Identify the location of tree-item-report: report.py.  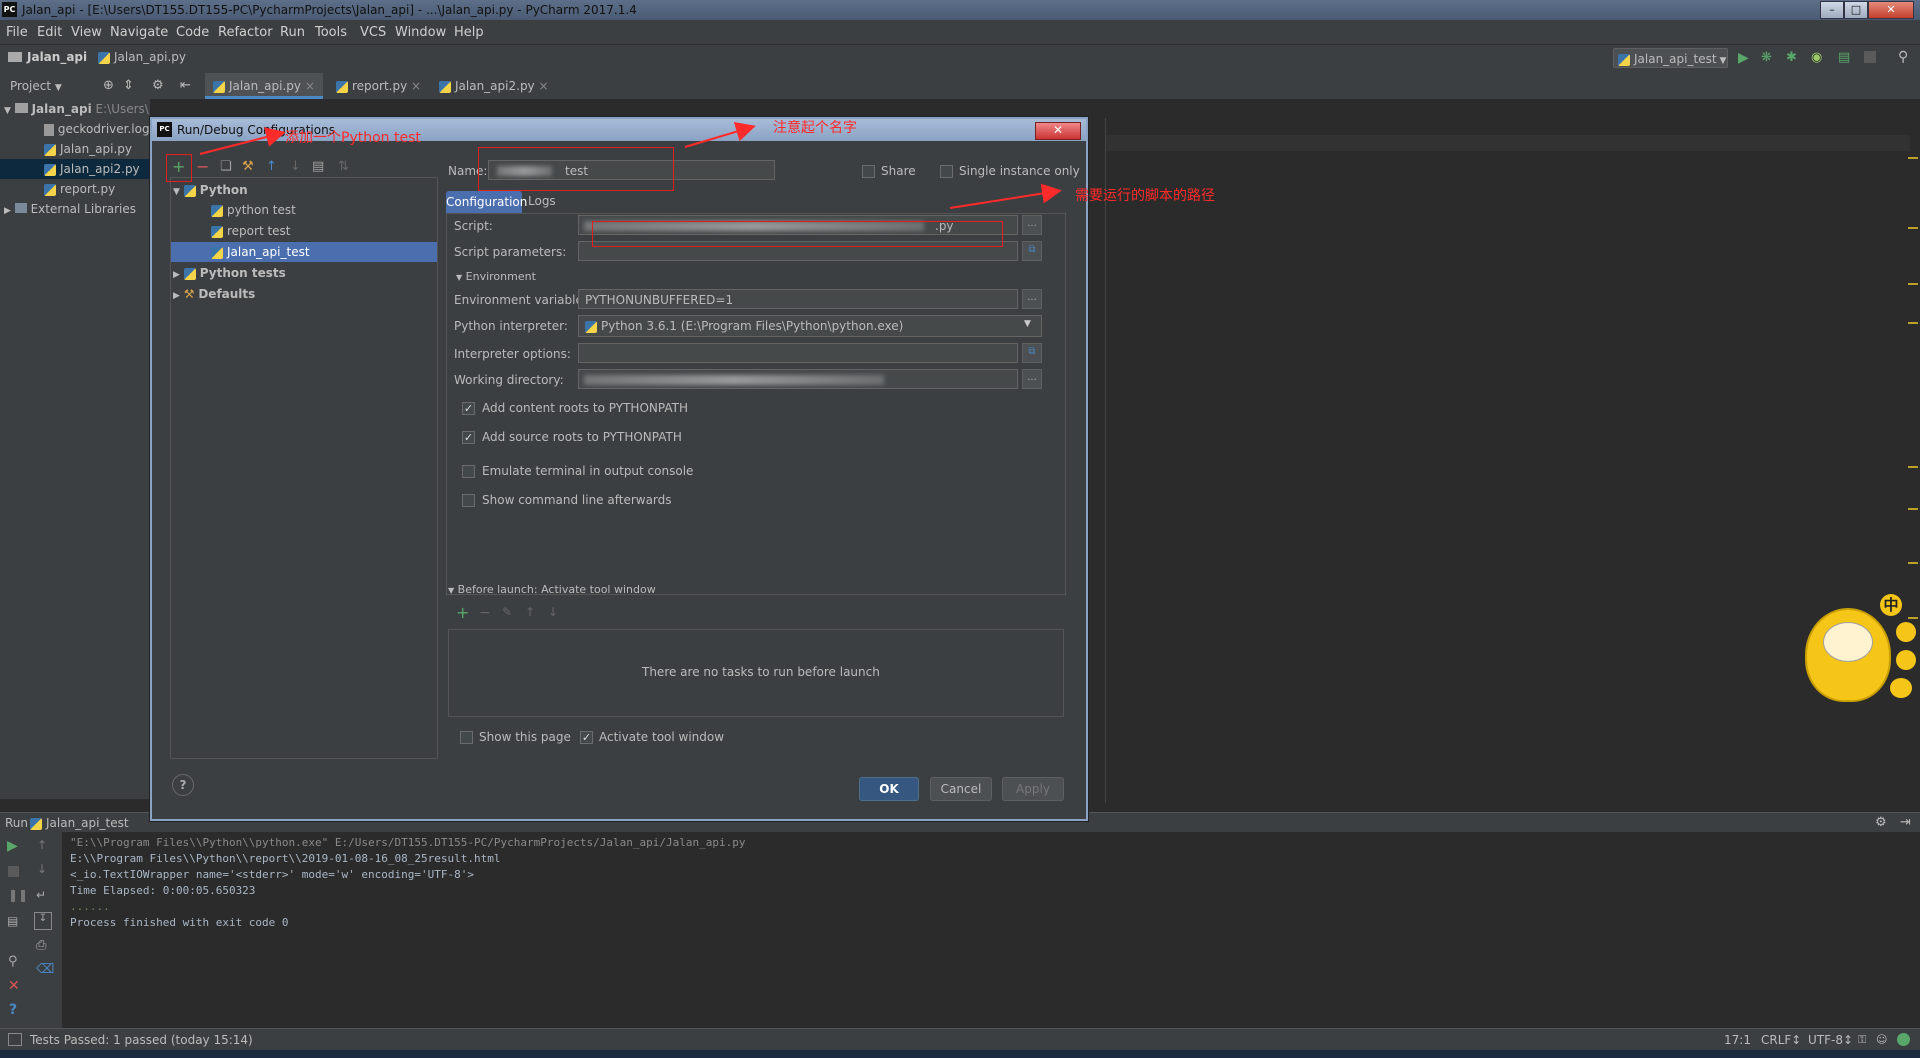
(79, 189).